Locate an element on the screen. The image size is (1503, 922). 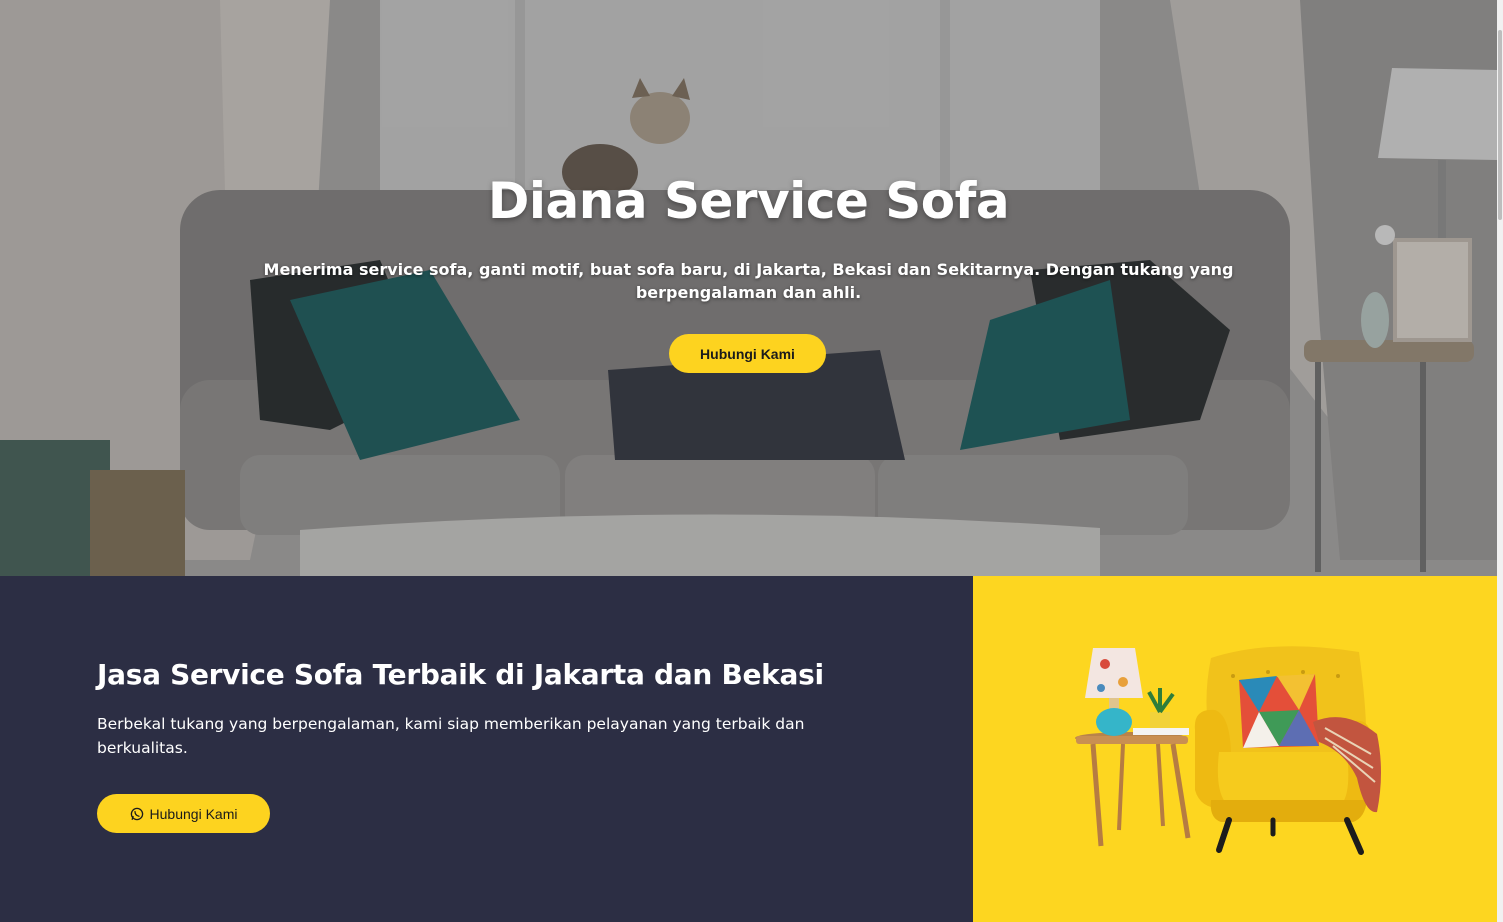
whatsapp-contact-button-label: Hubungi Kami is located at coordinates (193, 813).